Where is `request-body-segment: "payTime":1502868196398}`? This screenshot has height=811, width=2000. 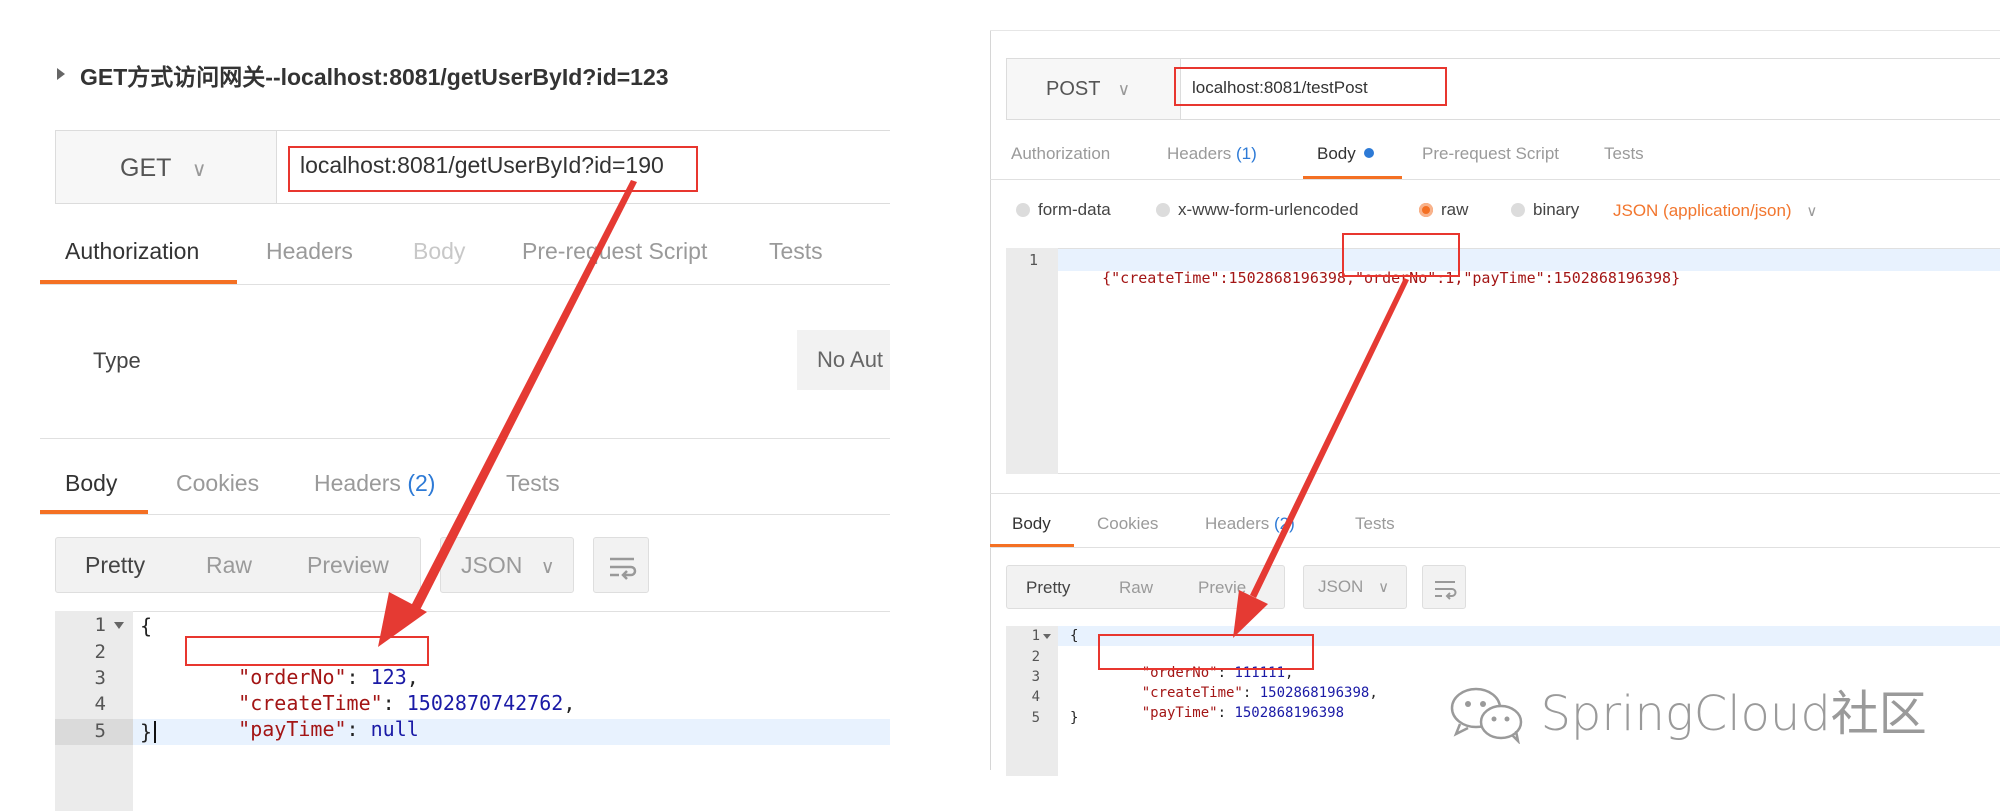
request-body-segment: "payTime":1502868196398} is located at coordinates (1572, 278).